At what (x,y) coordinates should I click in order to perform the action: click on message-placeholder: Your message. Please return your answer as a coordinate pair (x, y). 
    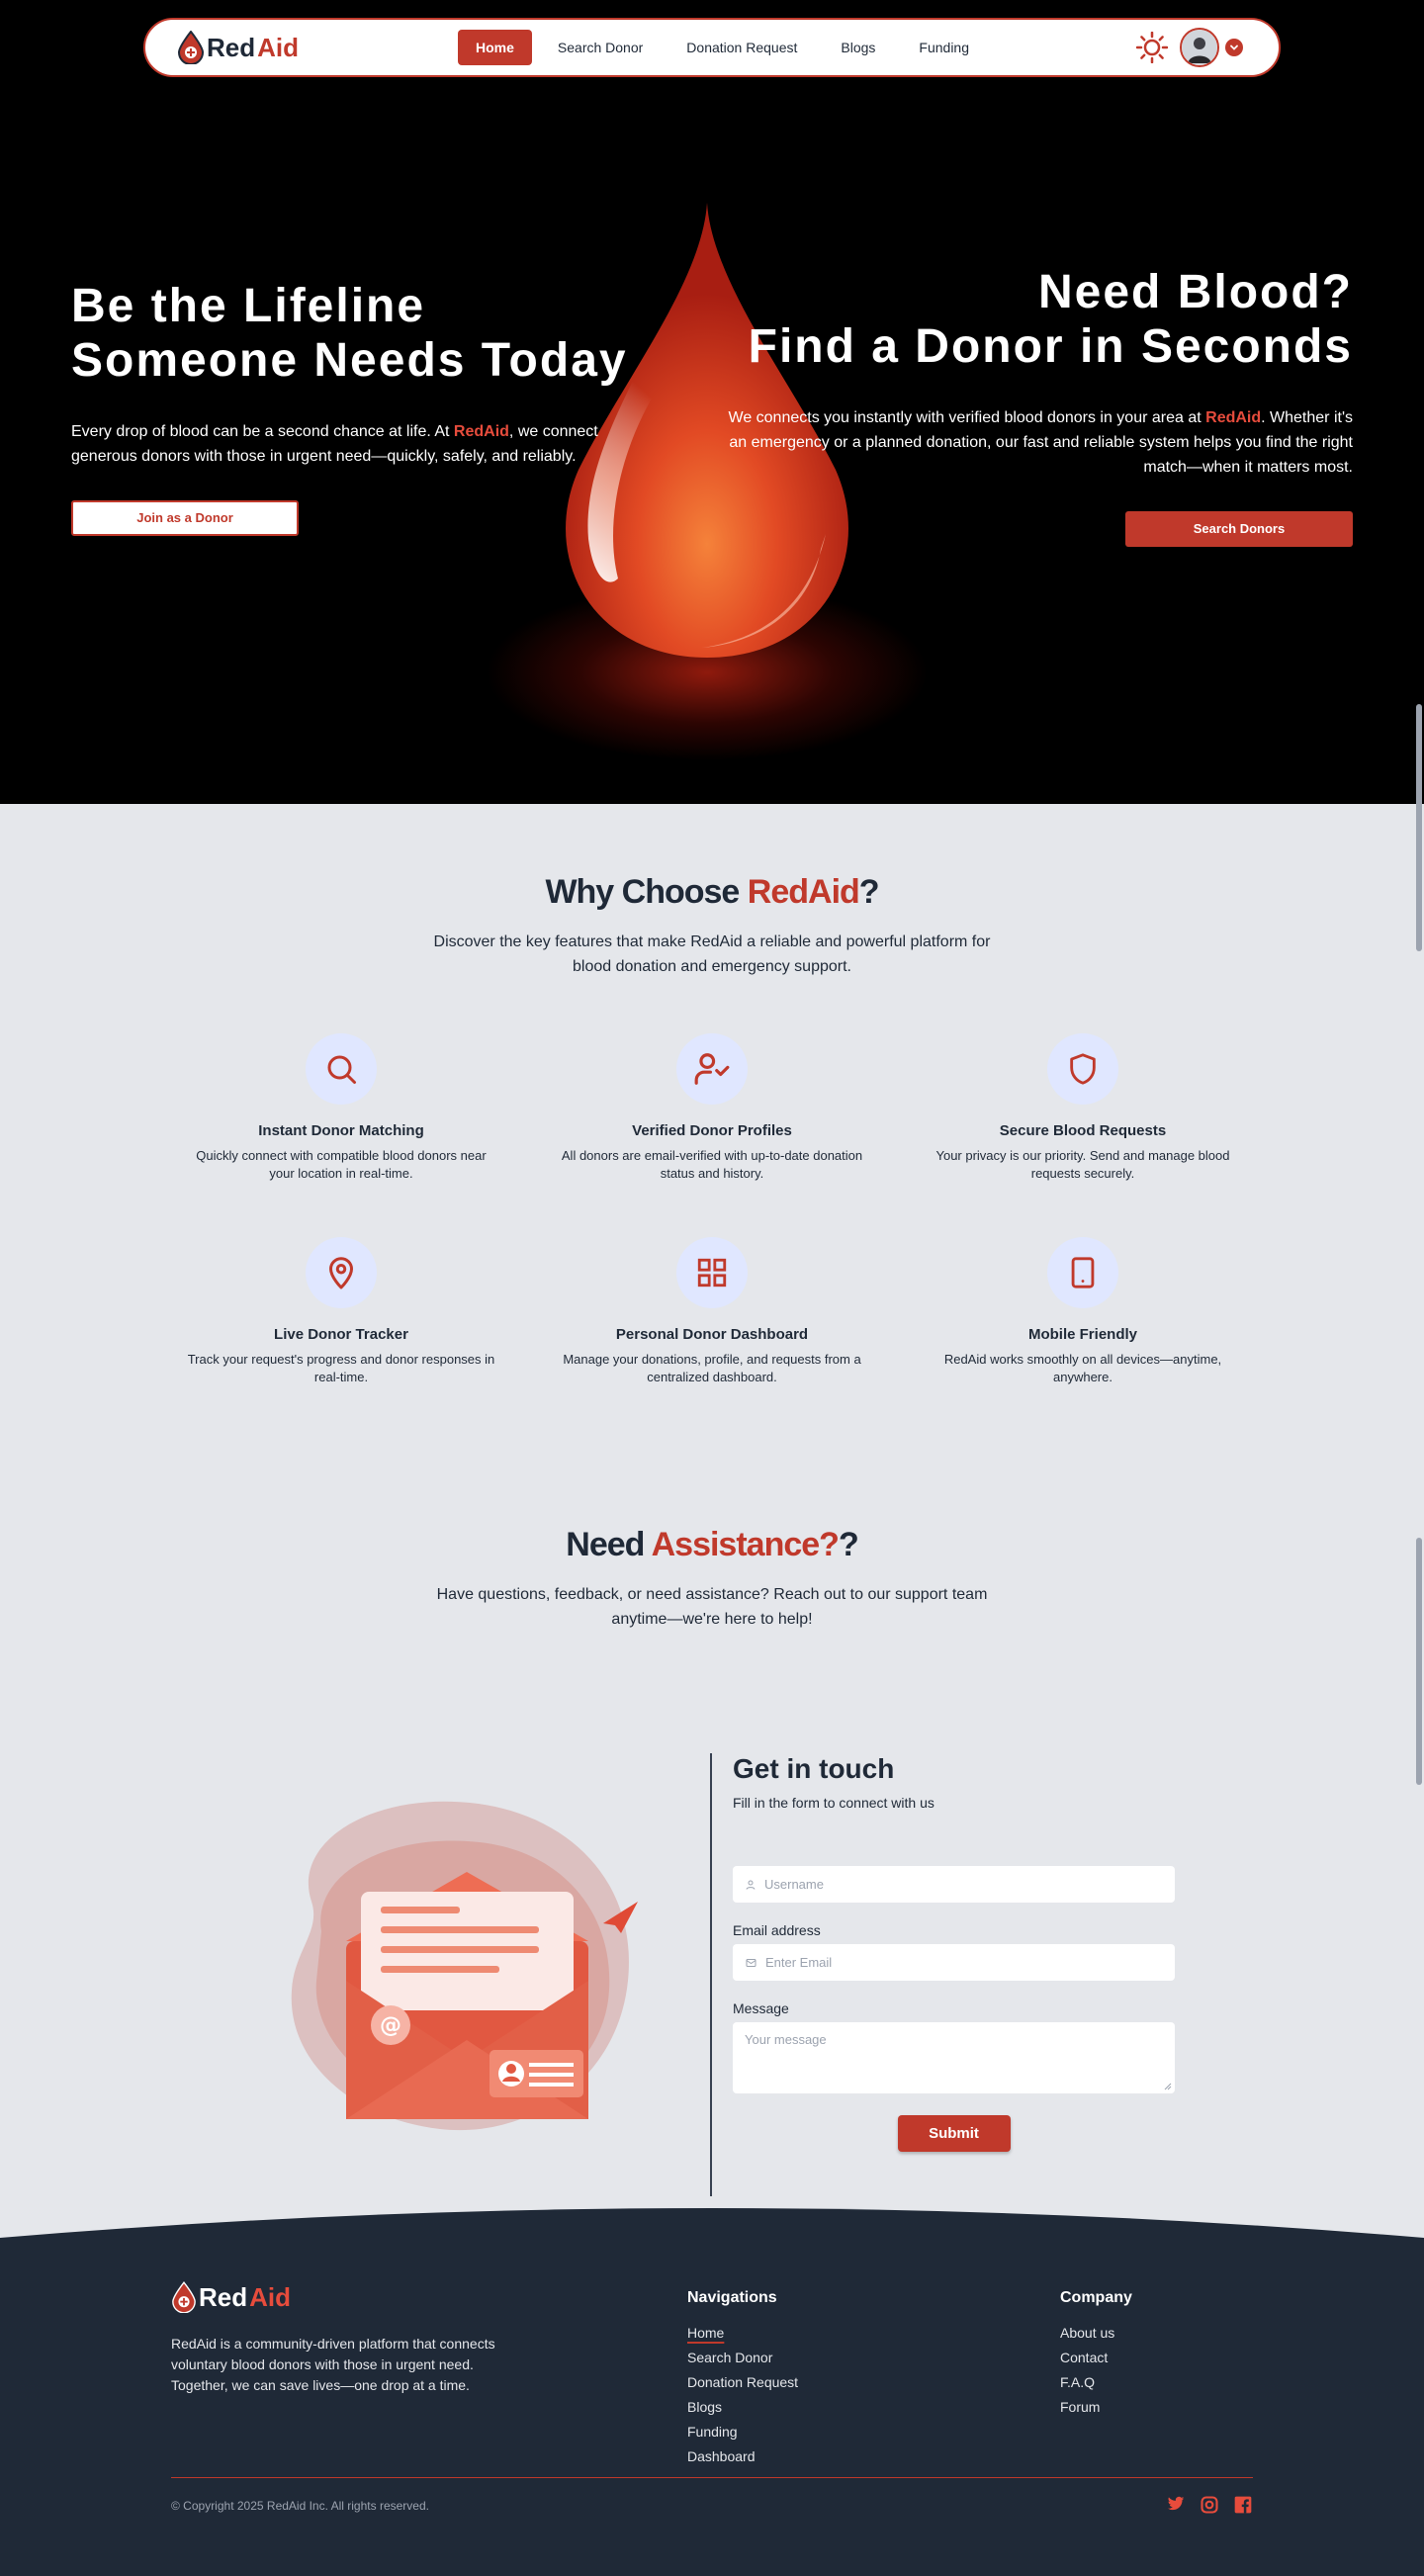
    Looking at the image, I should click on (786, 2039).